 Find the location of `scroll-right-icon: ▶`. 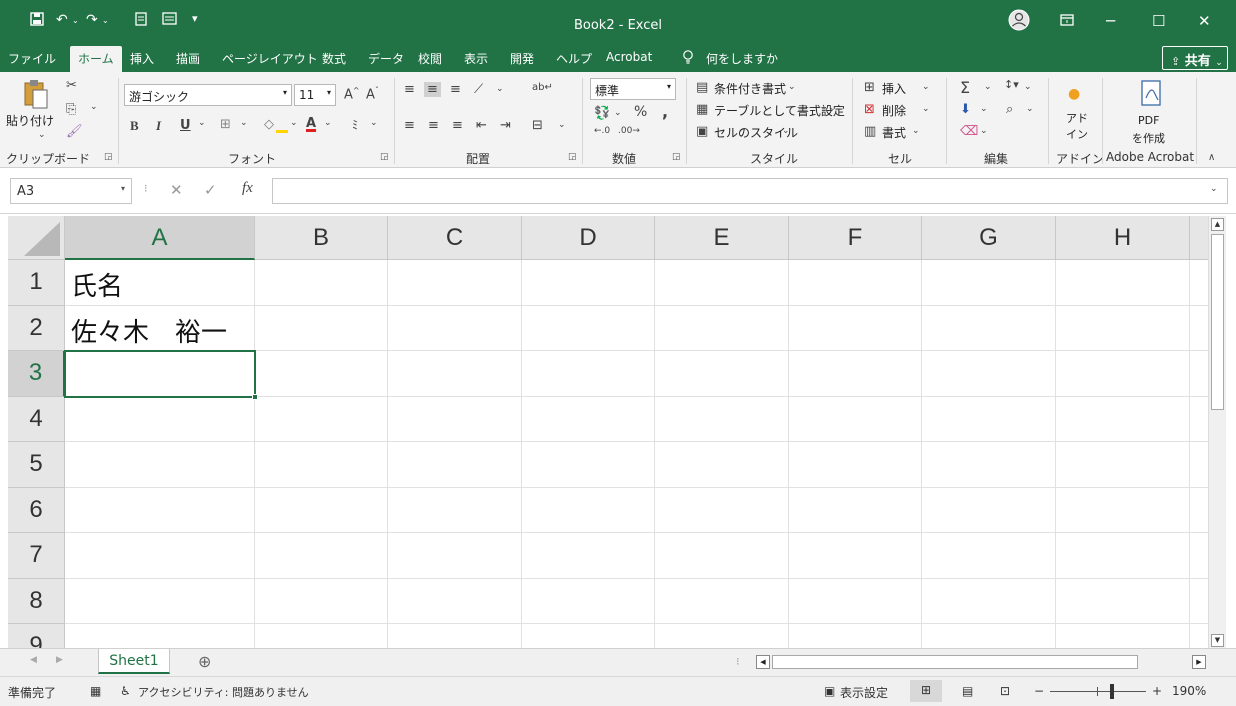

scroll-right-icon: ▶ is located at coordinates (1199, 662).